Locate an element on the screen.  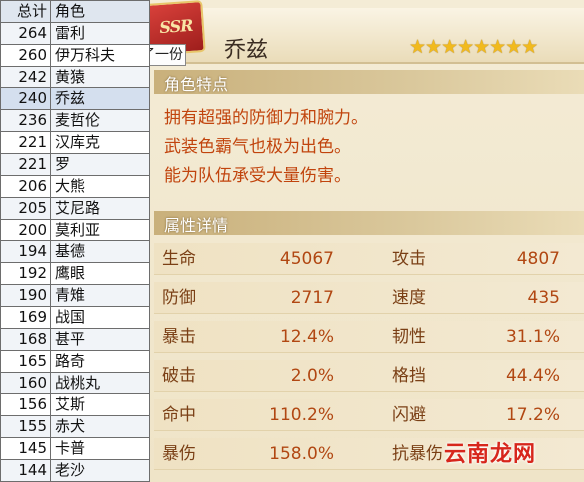
traits-list: 拥有超强的防御力和腕力。 武装色霸气也极为出色。 能为队伍承受大量伤害。 is located at coordinates (369, 147).